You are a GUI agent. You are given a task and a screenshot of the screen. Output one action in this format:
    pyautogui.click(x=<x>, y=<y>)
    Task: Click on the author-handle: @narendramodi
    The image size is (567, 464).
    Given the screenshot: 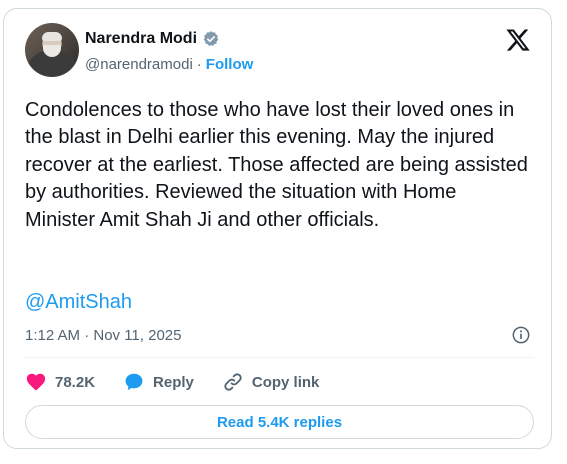 What is the action you would take?
    pyautogui.click(x=139, y=64)
    